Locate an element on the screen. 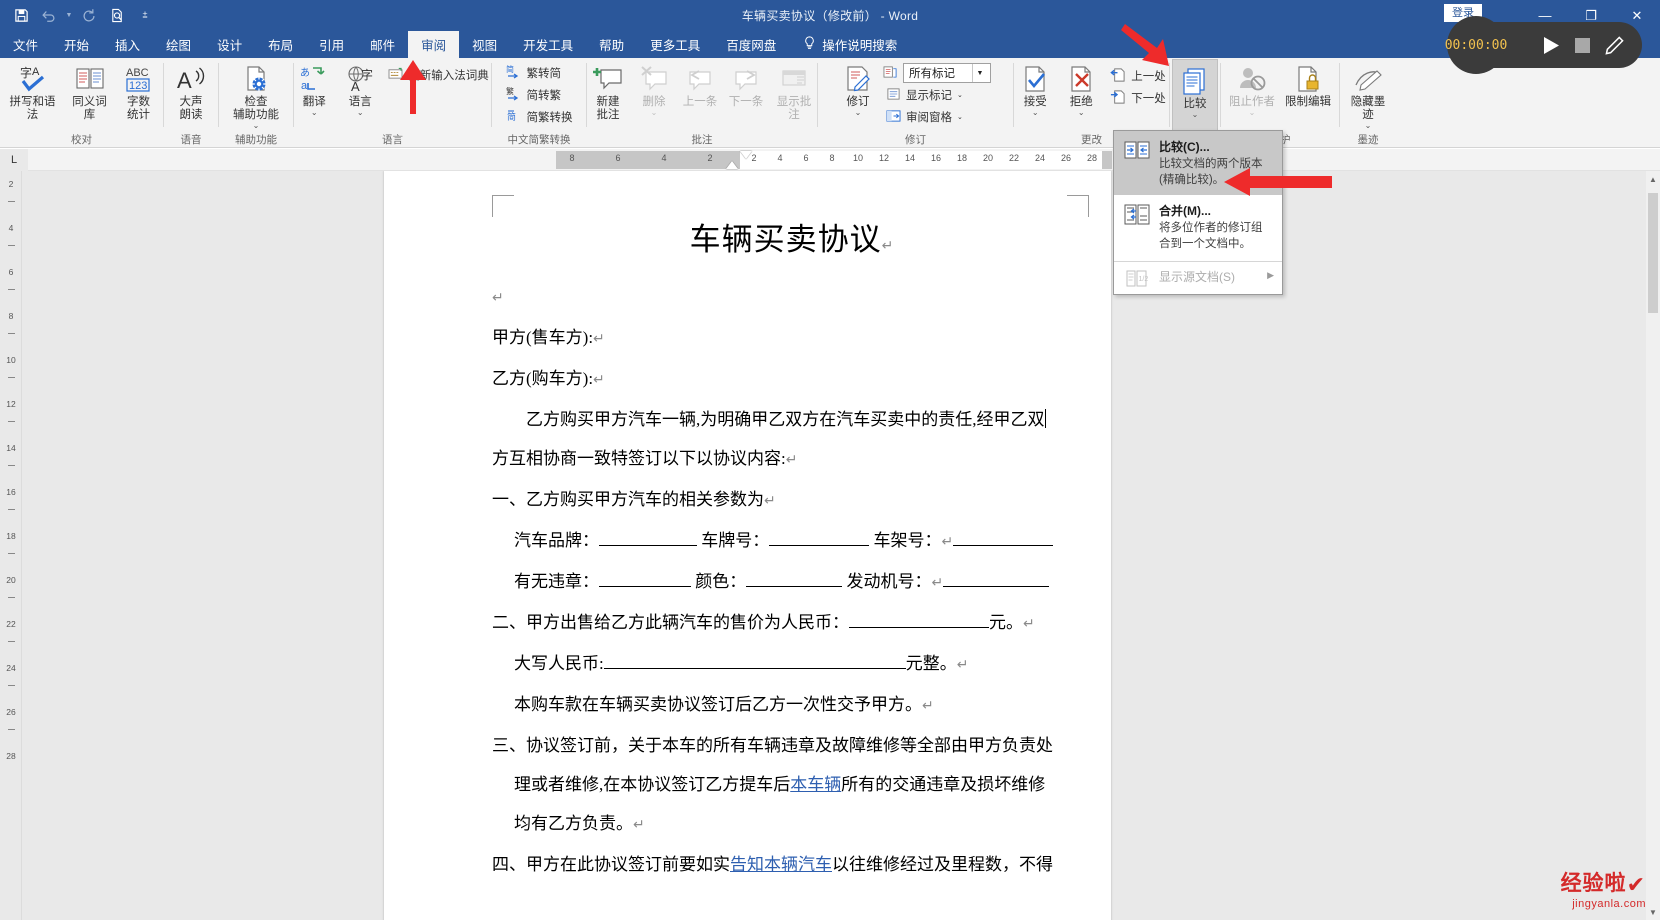 The height and width of the screenshot is (920, 1660). redo-icon is located at coordinates (89, 16).